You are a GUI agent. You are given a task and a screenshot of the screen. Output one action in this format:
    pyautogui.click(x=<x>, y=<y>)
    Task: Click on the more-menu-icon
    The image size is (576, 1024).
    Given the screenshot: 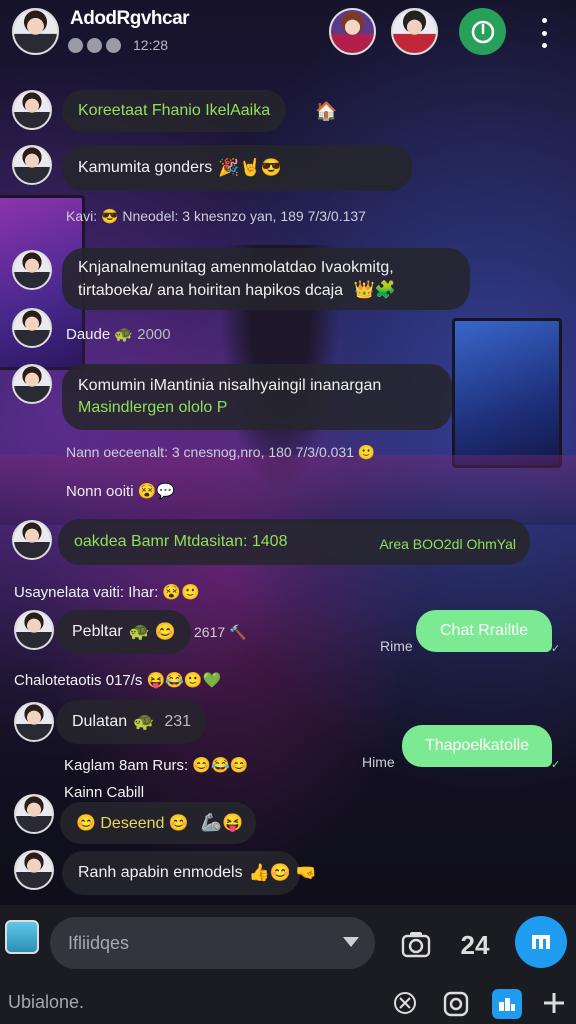 What is the action you would take?
    pyautogui.click(x=544, y=33)
    